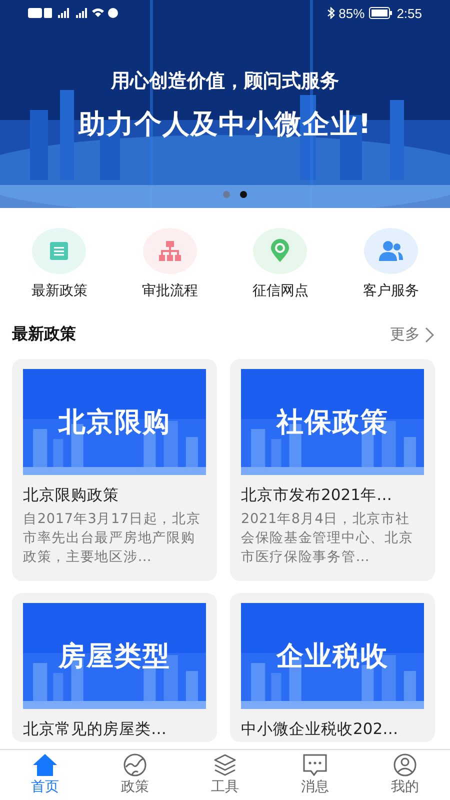 This screenshot has width=450, height=800. Describe the element at coordinates (332, 657) in the screenshot. I see `image-caption: 企业税收` at that location.